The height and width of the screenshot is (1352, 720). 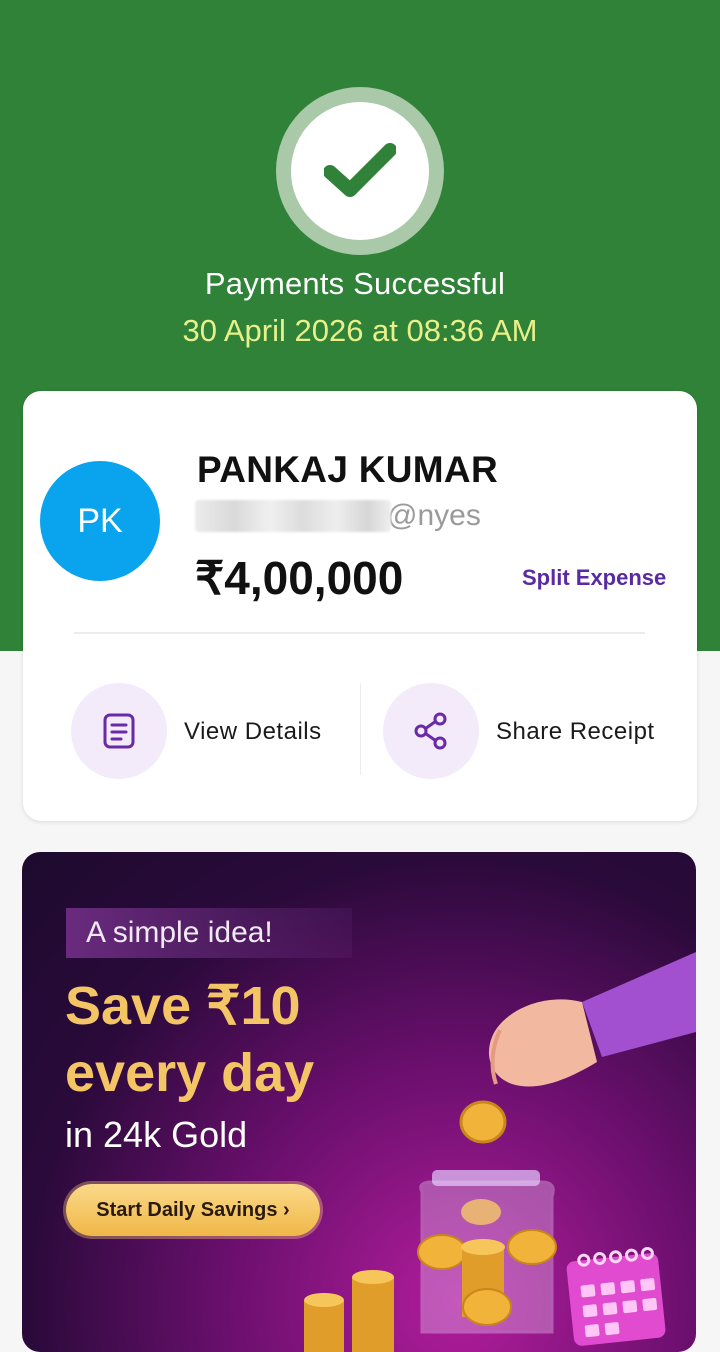 I want to click on payment-datetime: 30 April 2026 at 08:36 AM, so click(x=360, y=330).